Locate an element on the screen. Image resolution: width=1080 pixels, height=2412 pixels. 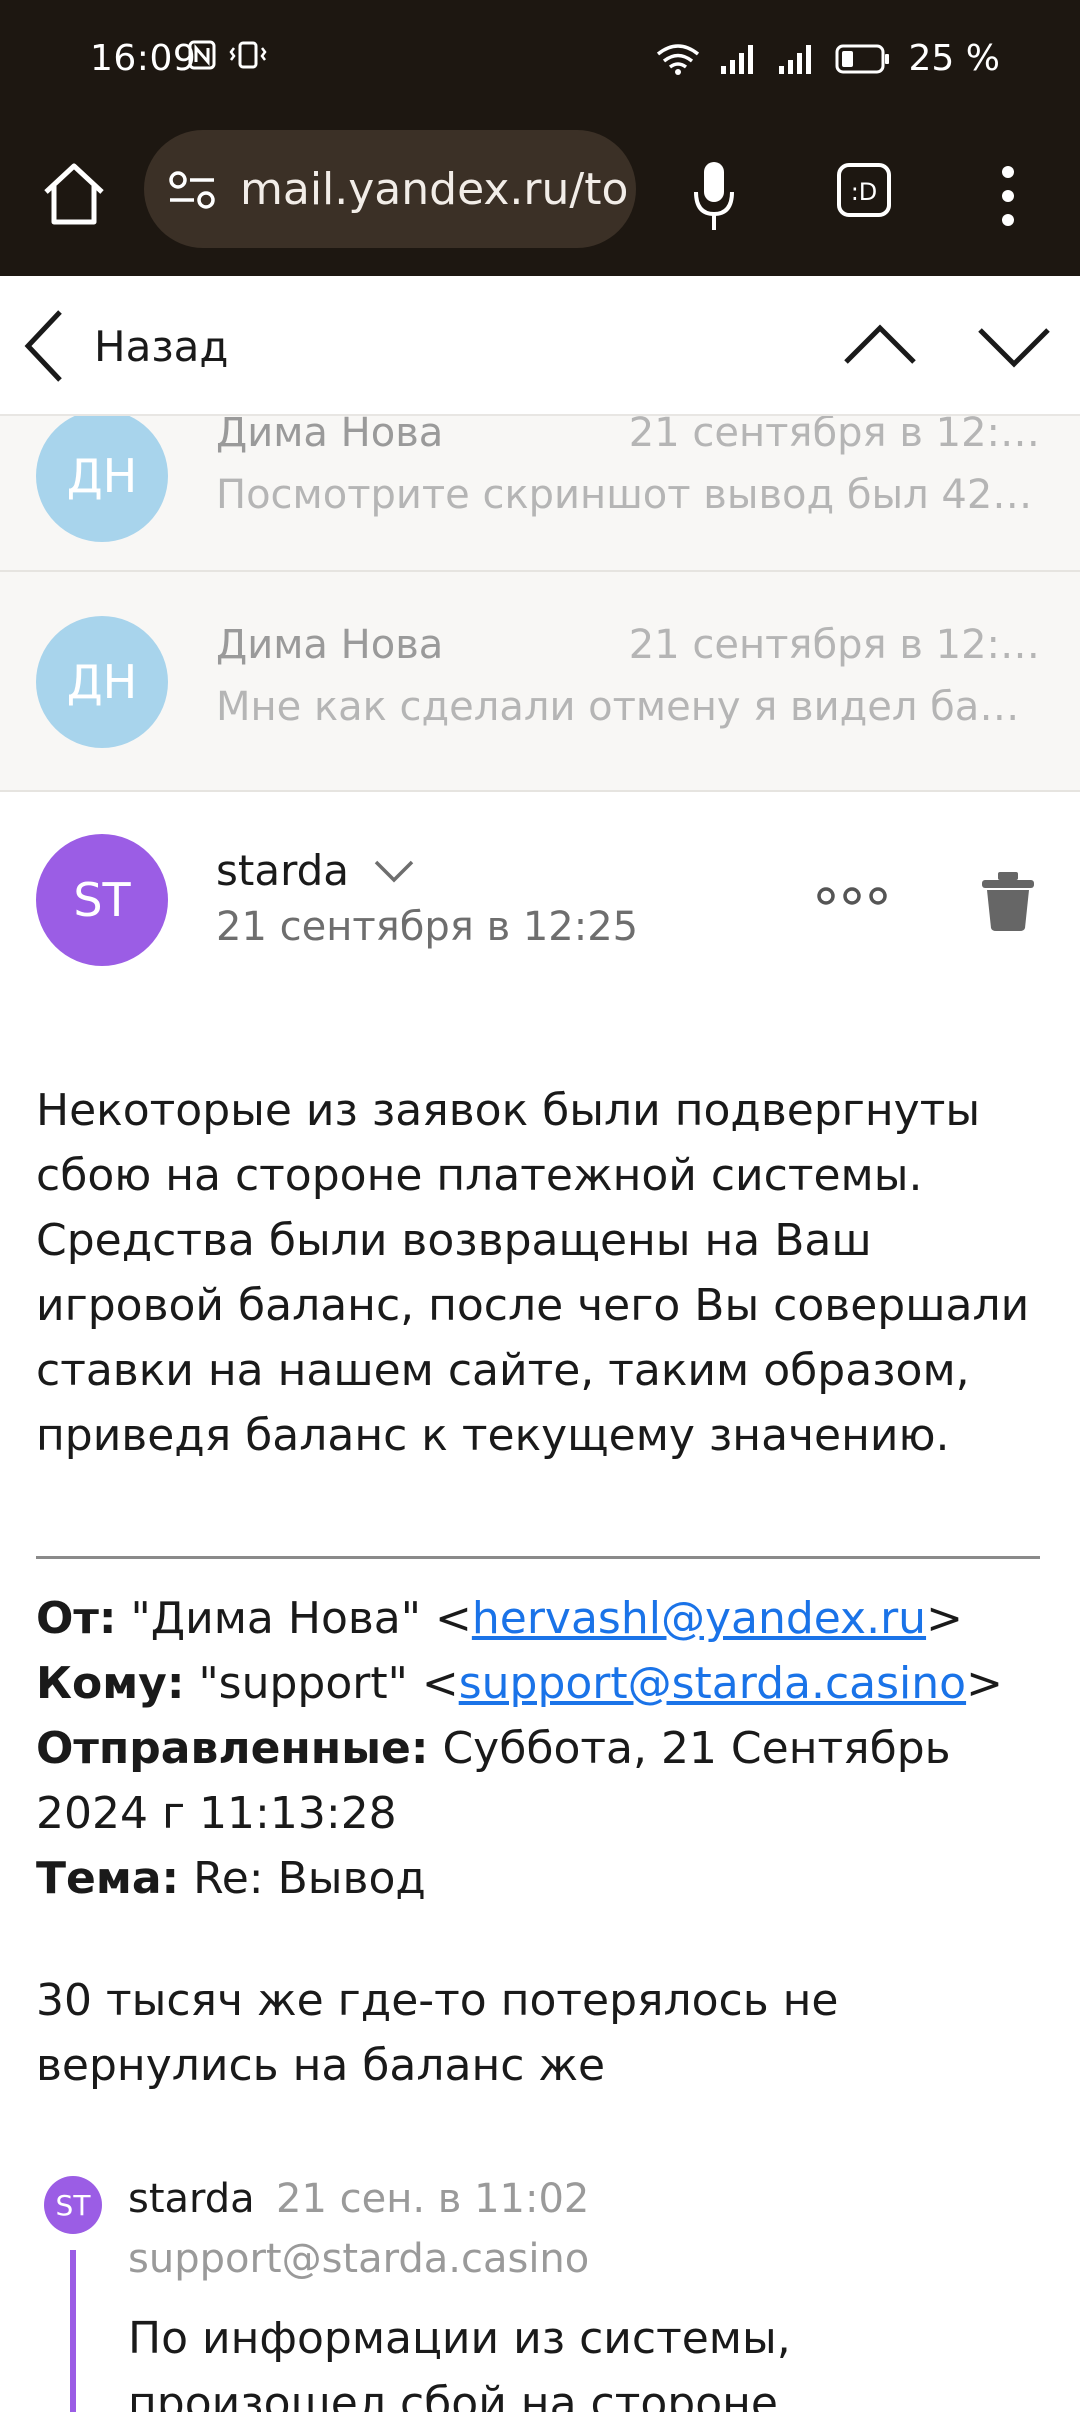
quote-from: От: "Дима Нова" <hervashl@yandex.ru> is located at coordinates (499, 1618).